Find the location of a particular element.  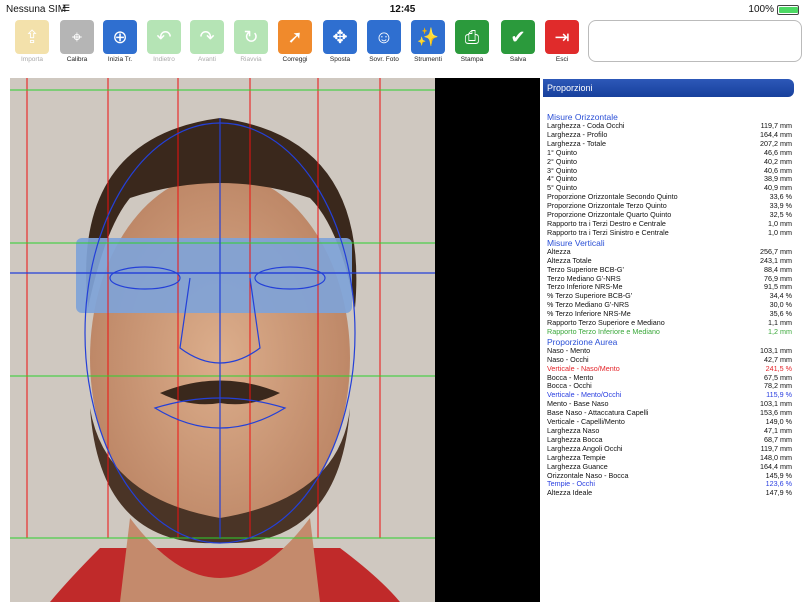

stampa-button: ⎙ Stampa is located at coordinates (472, 45).